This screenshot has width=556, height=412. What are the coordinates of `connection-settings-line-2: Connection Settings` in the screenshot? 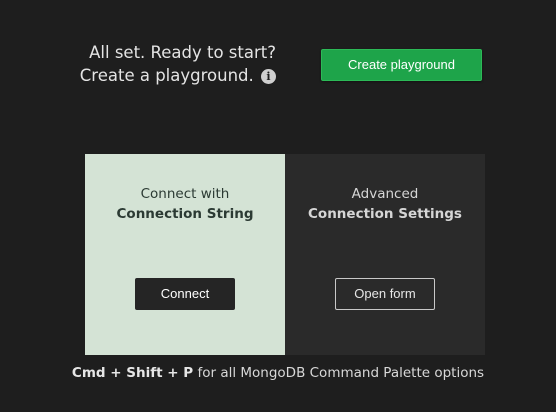 It's located at (385, 214).